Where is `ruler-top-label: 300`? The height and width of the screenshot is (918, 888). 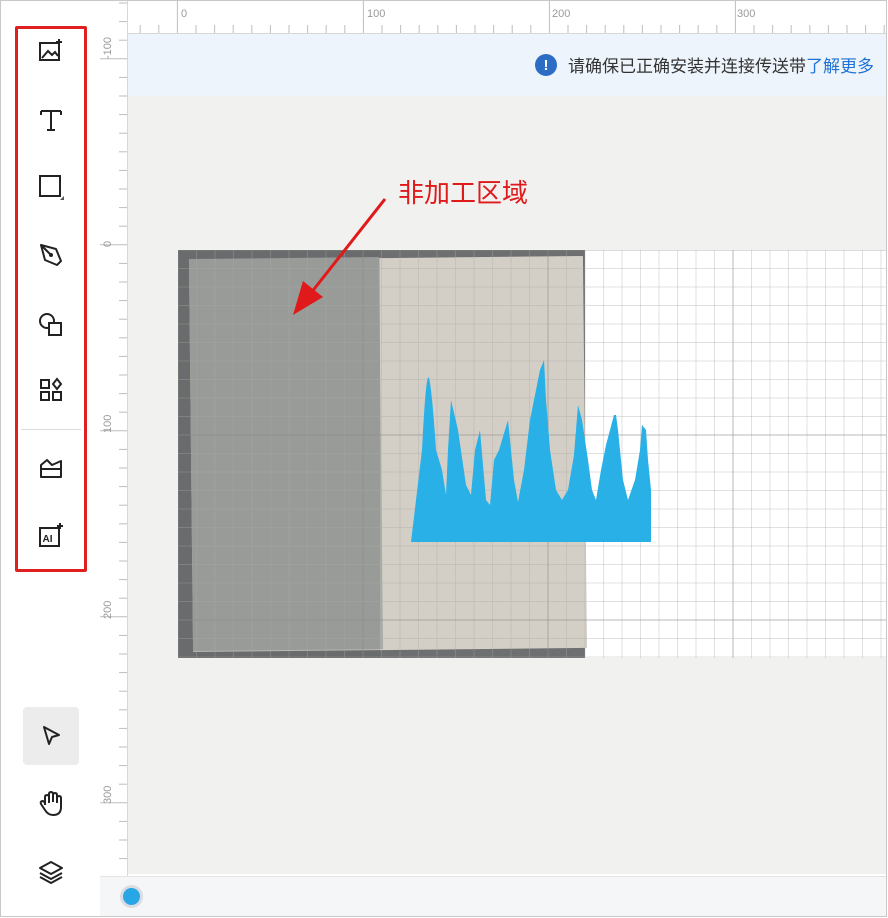
ruler-top-label: 300 is located at coordinates (746, 14).